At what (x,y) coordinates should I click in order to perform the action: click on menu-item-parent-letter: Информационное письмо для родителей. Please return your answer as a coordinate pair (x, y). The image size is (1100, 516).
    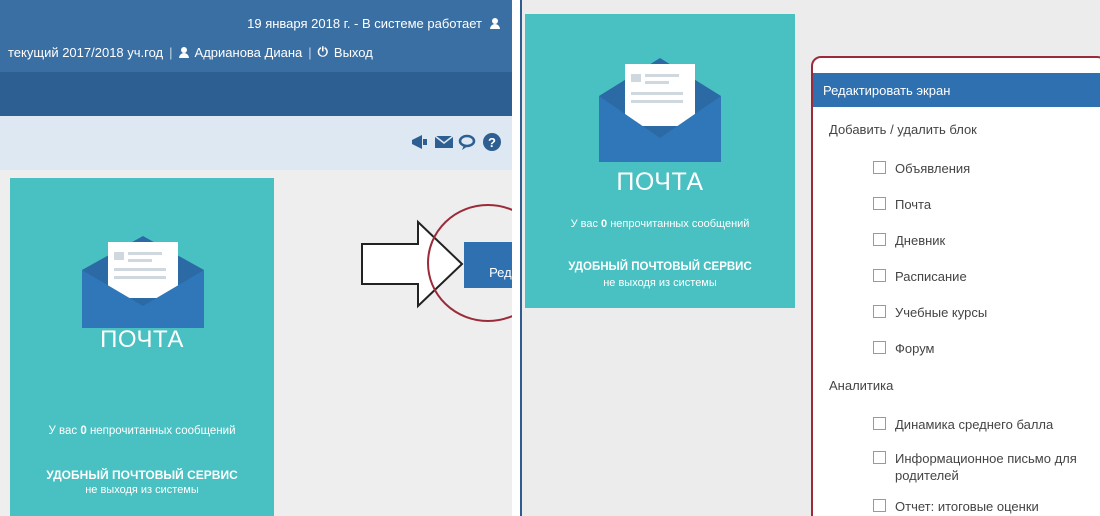
    Looking at the image, I should click on (986, 467).